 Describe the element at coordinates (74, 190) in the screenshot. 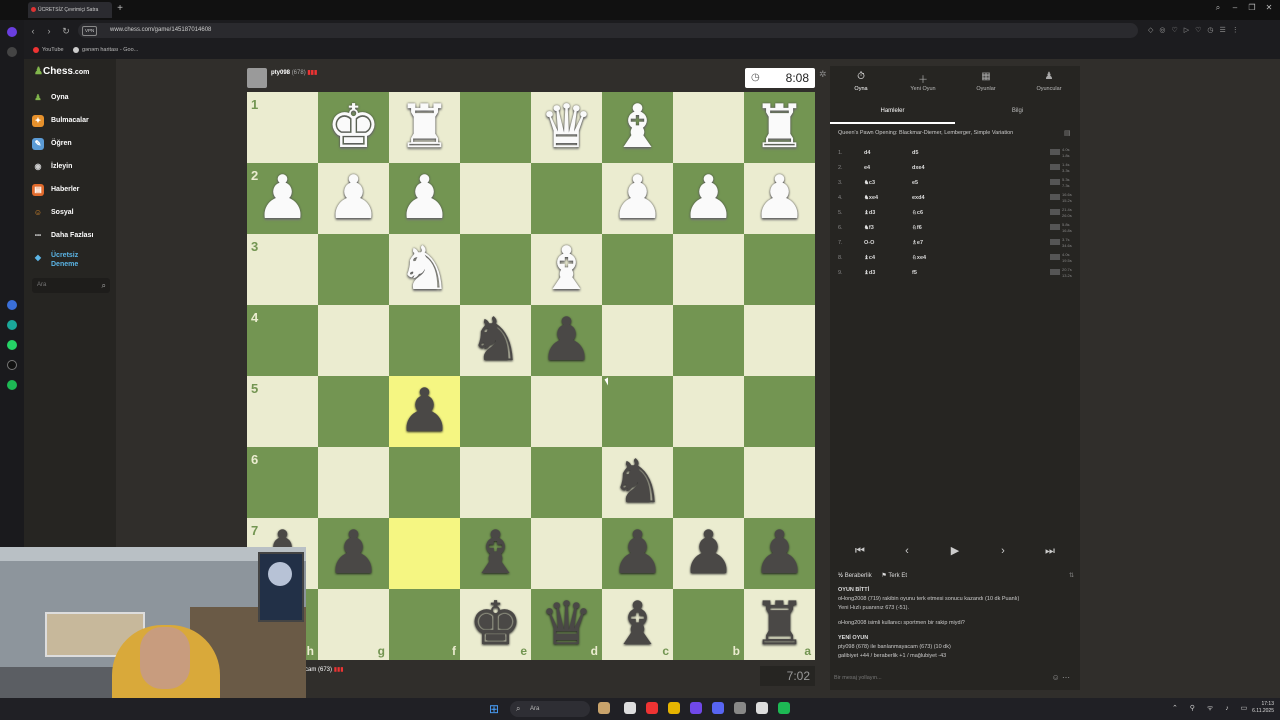

I see `nav-news: ▤ Haberler` at that location.